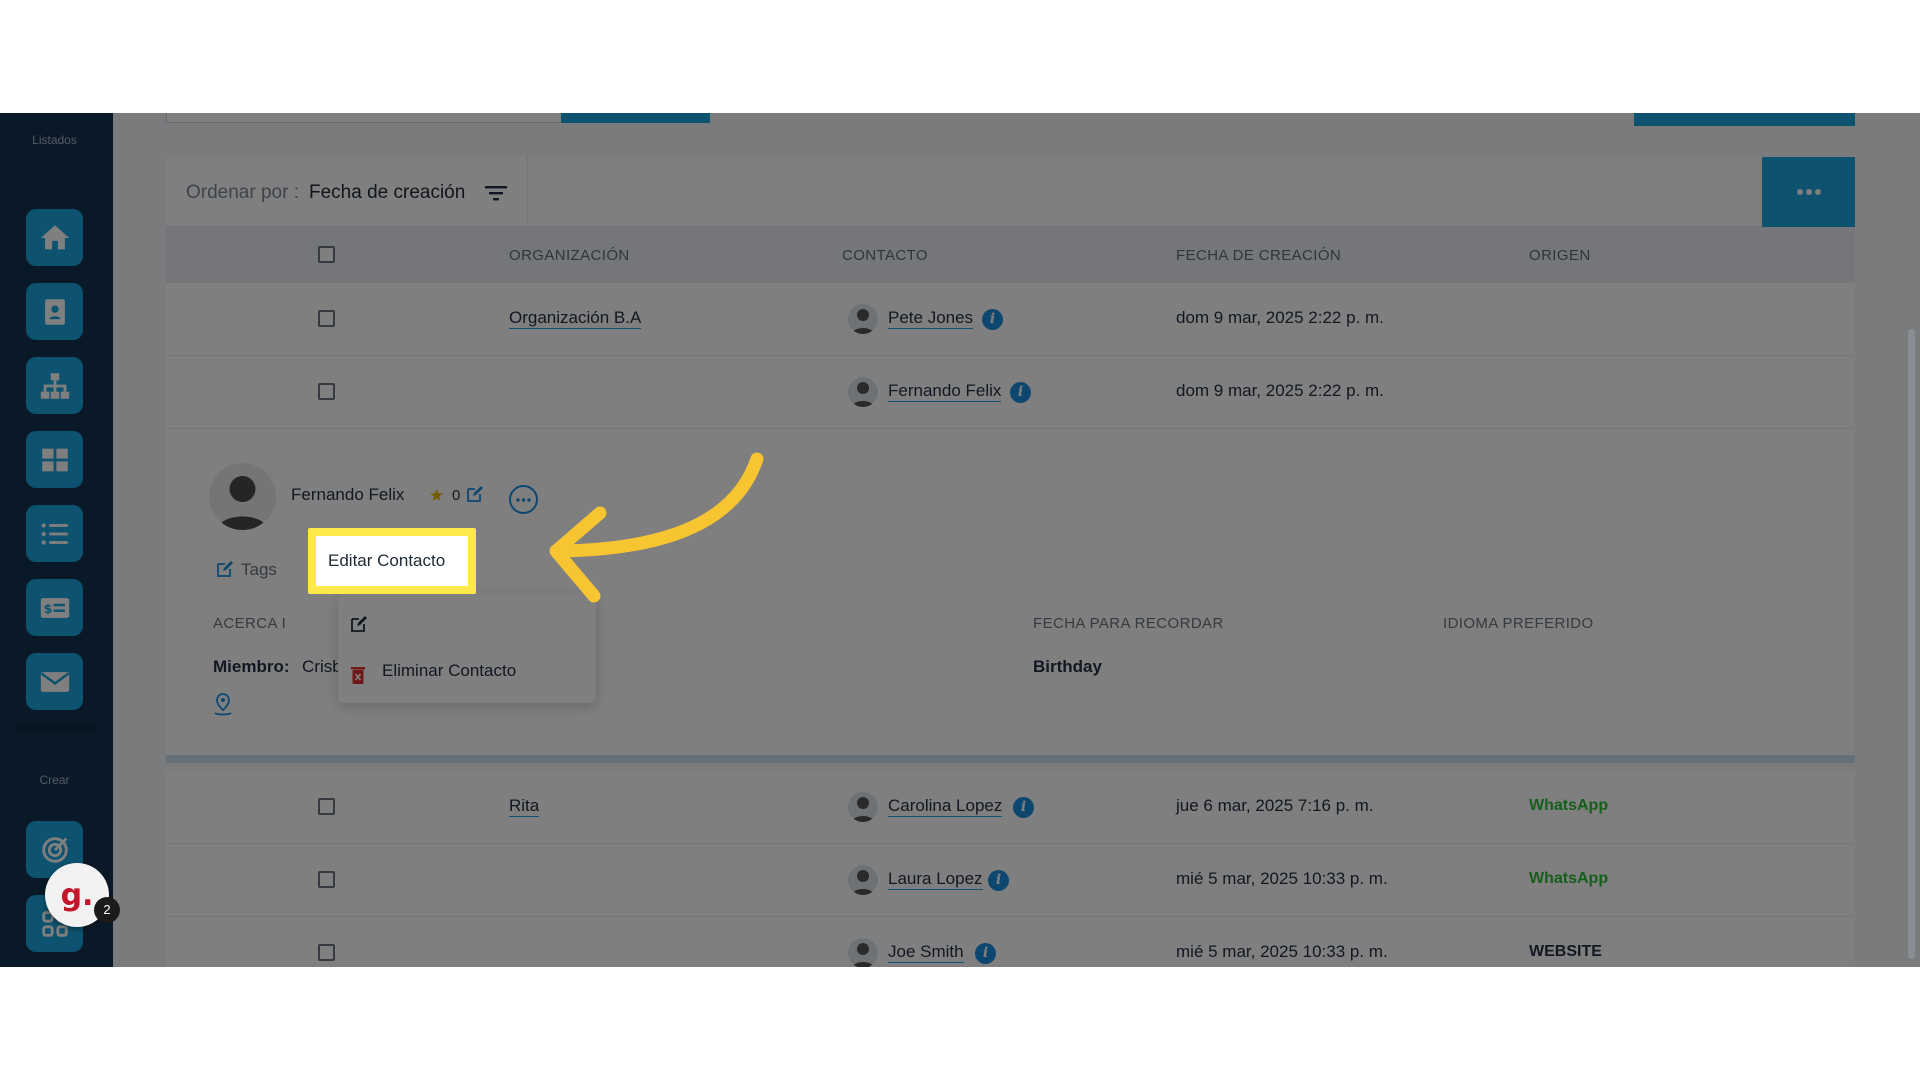 Image resolution: width=1920 pixels, height=1080 pixels. What do you see at coordinates (1911, 644) in the screenshot?
I see `scrollbar` at bounding box center [1911, 644].